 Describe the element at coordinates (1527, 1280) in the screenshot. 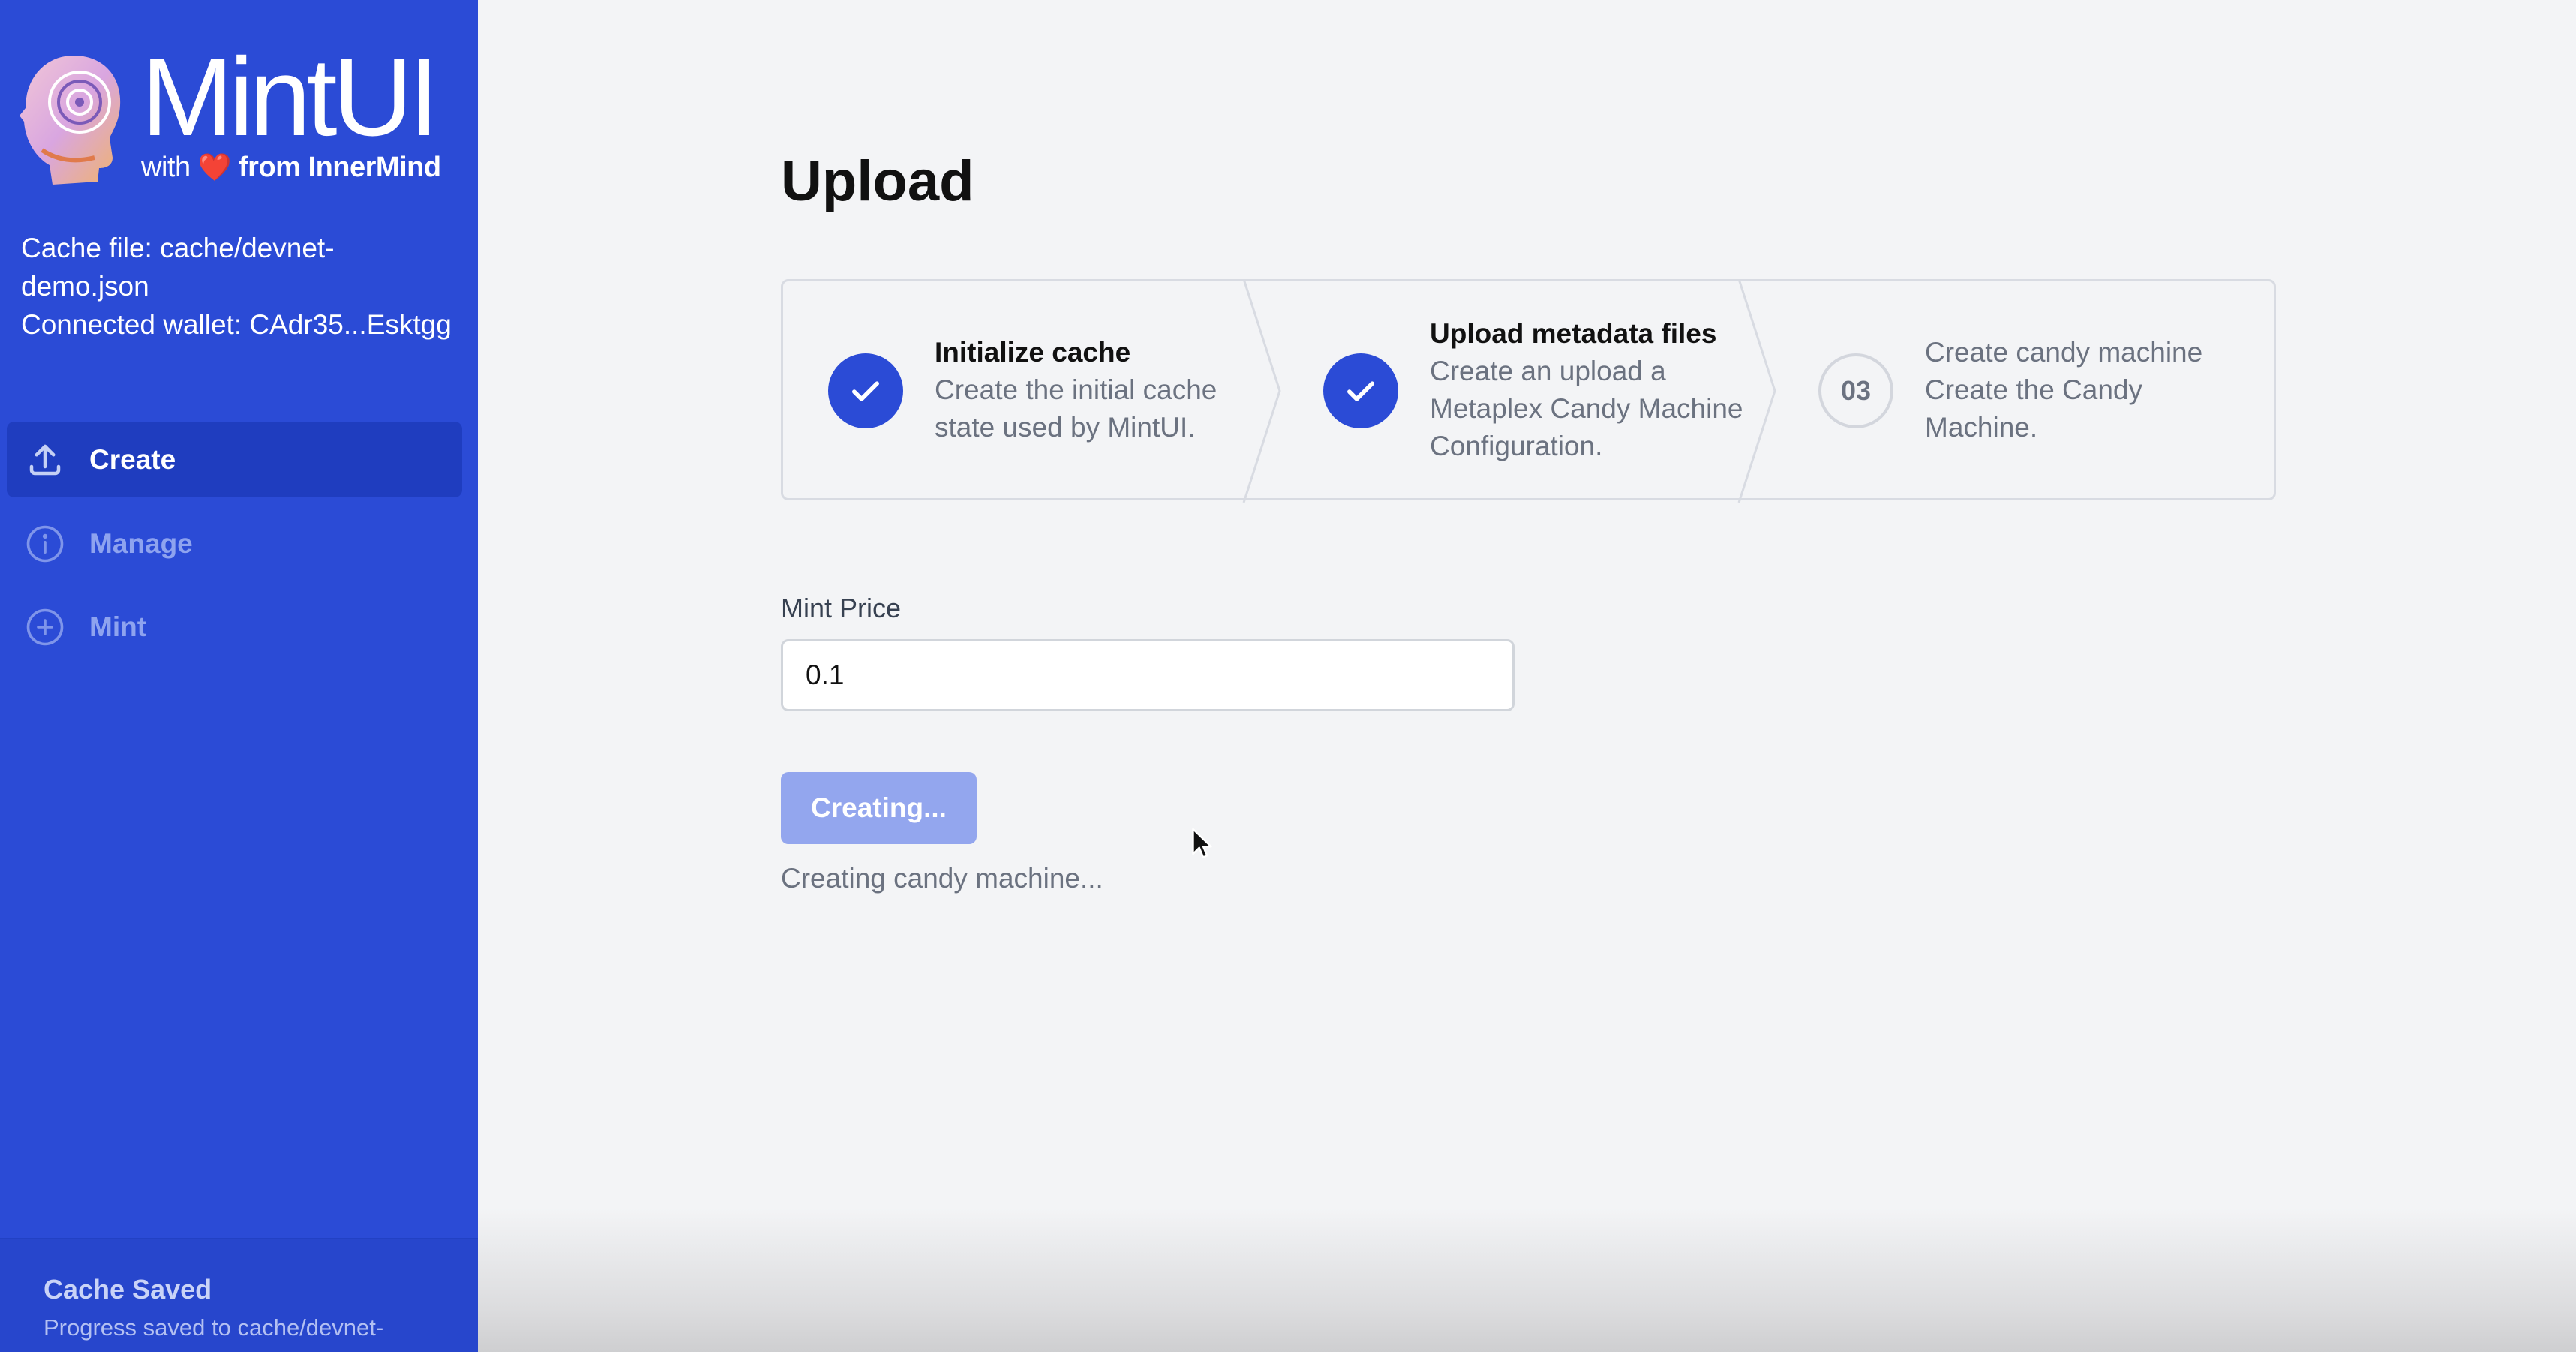

I see `bottom-fade-overlay` at that location.